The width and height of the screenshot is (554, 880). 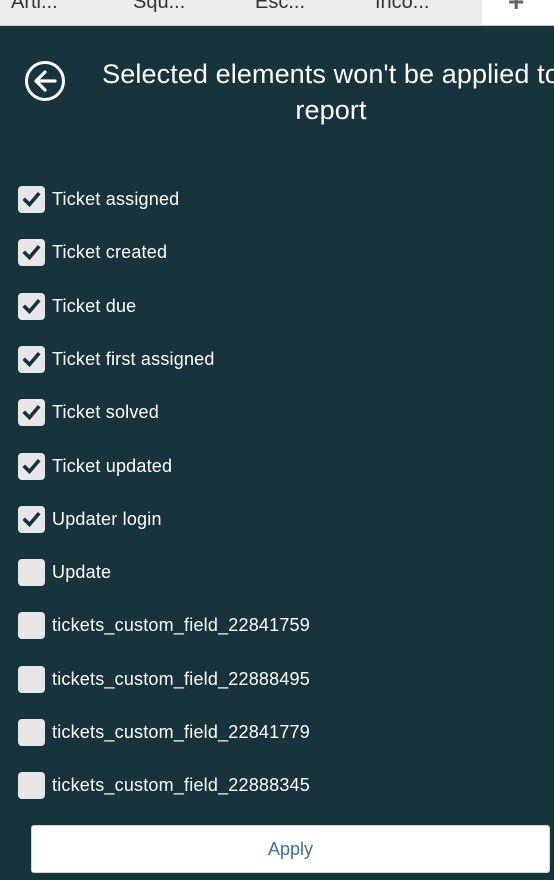 I want to click on list-item: tickets_custom_field_22888345, so click(x=164, y=785).